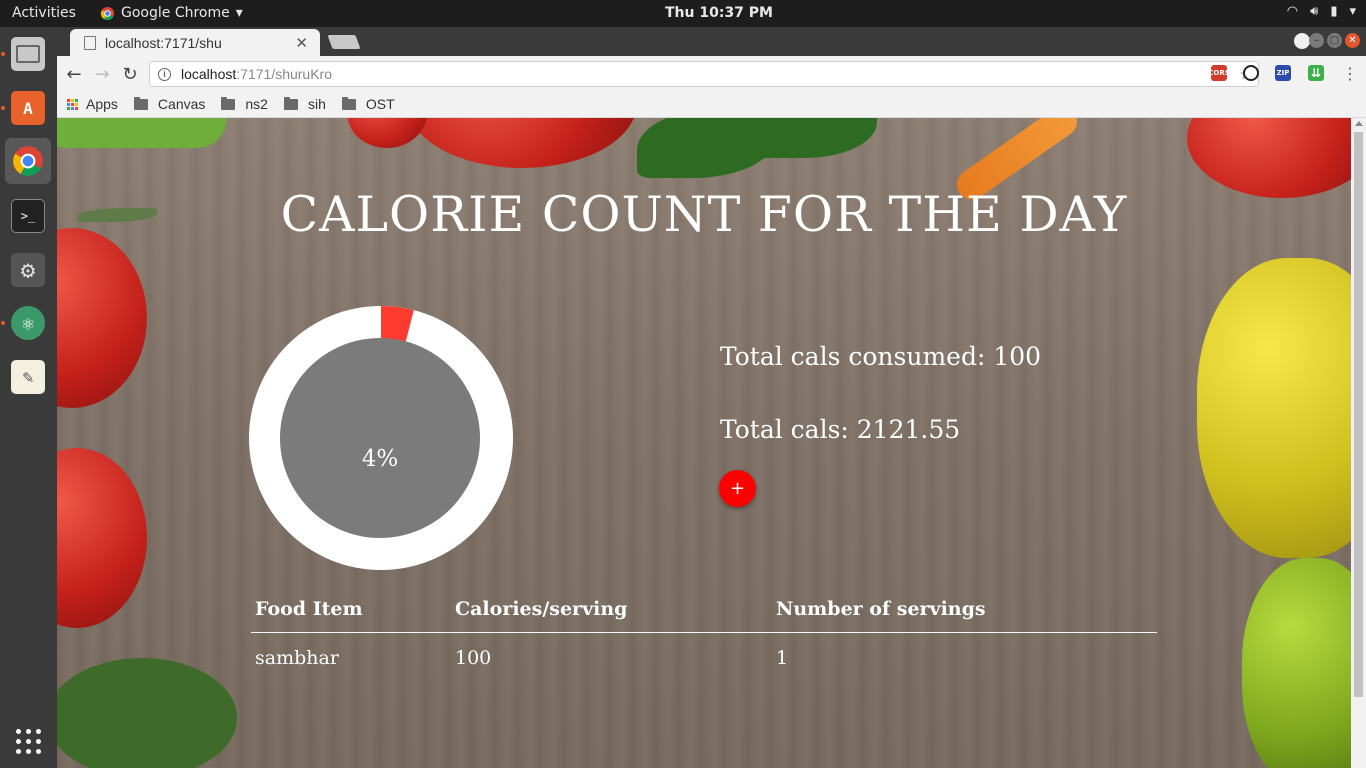  I want to click on settings-launcher: ⚙, so click(28, 270).